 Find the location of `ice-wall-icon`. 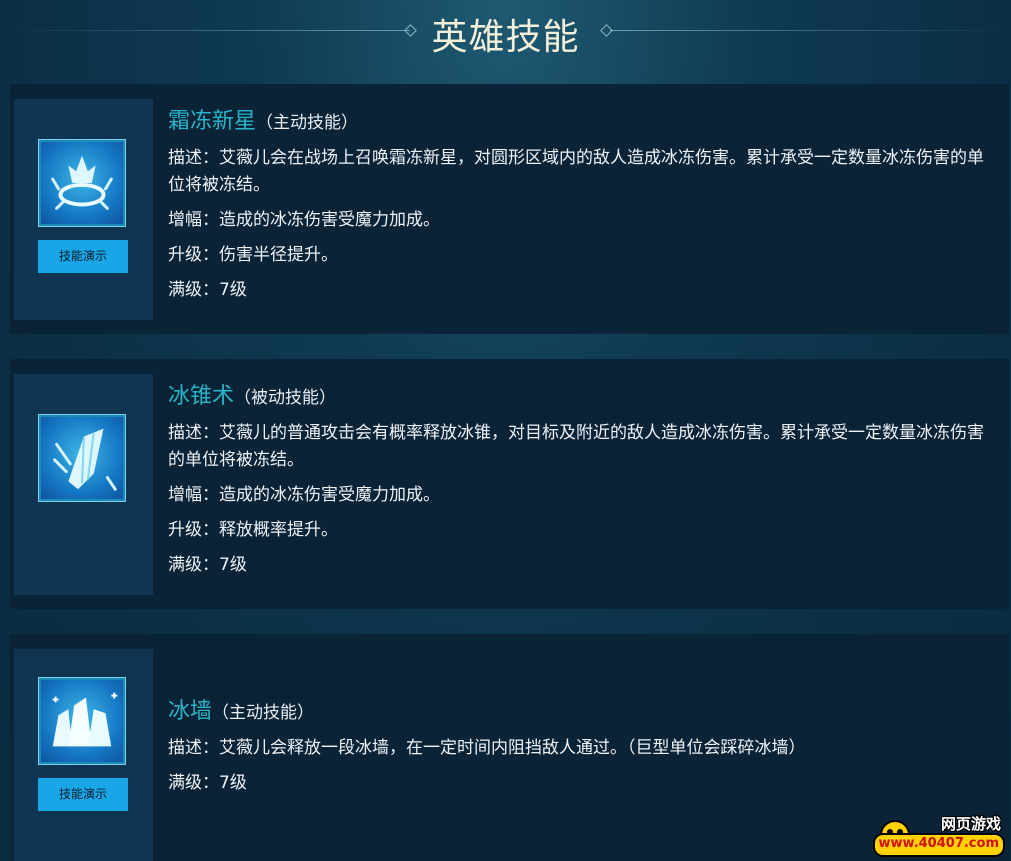

ice-wall-icon is located at coordinates (82, 721).